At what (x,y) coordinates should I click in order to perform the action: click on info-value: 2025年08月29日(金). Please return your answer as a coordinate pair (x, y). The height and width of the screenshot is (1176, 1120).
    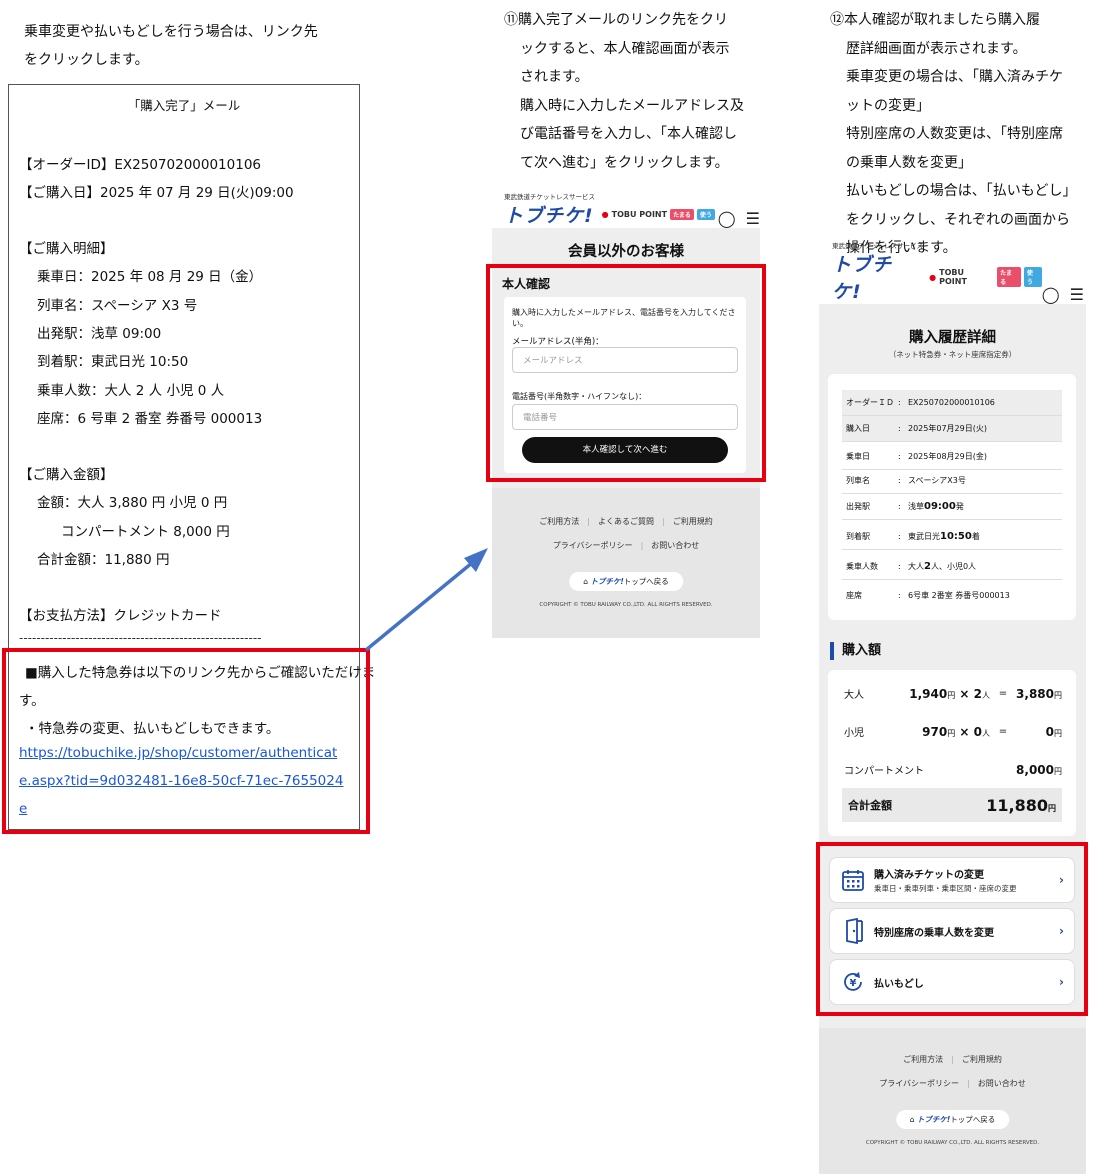
    Looking at the image, I should click on (947, 456).